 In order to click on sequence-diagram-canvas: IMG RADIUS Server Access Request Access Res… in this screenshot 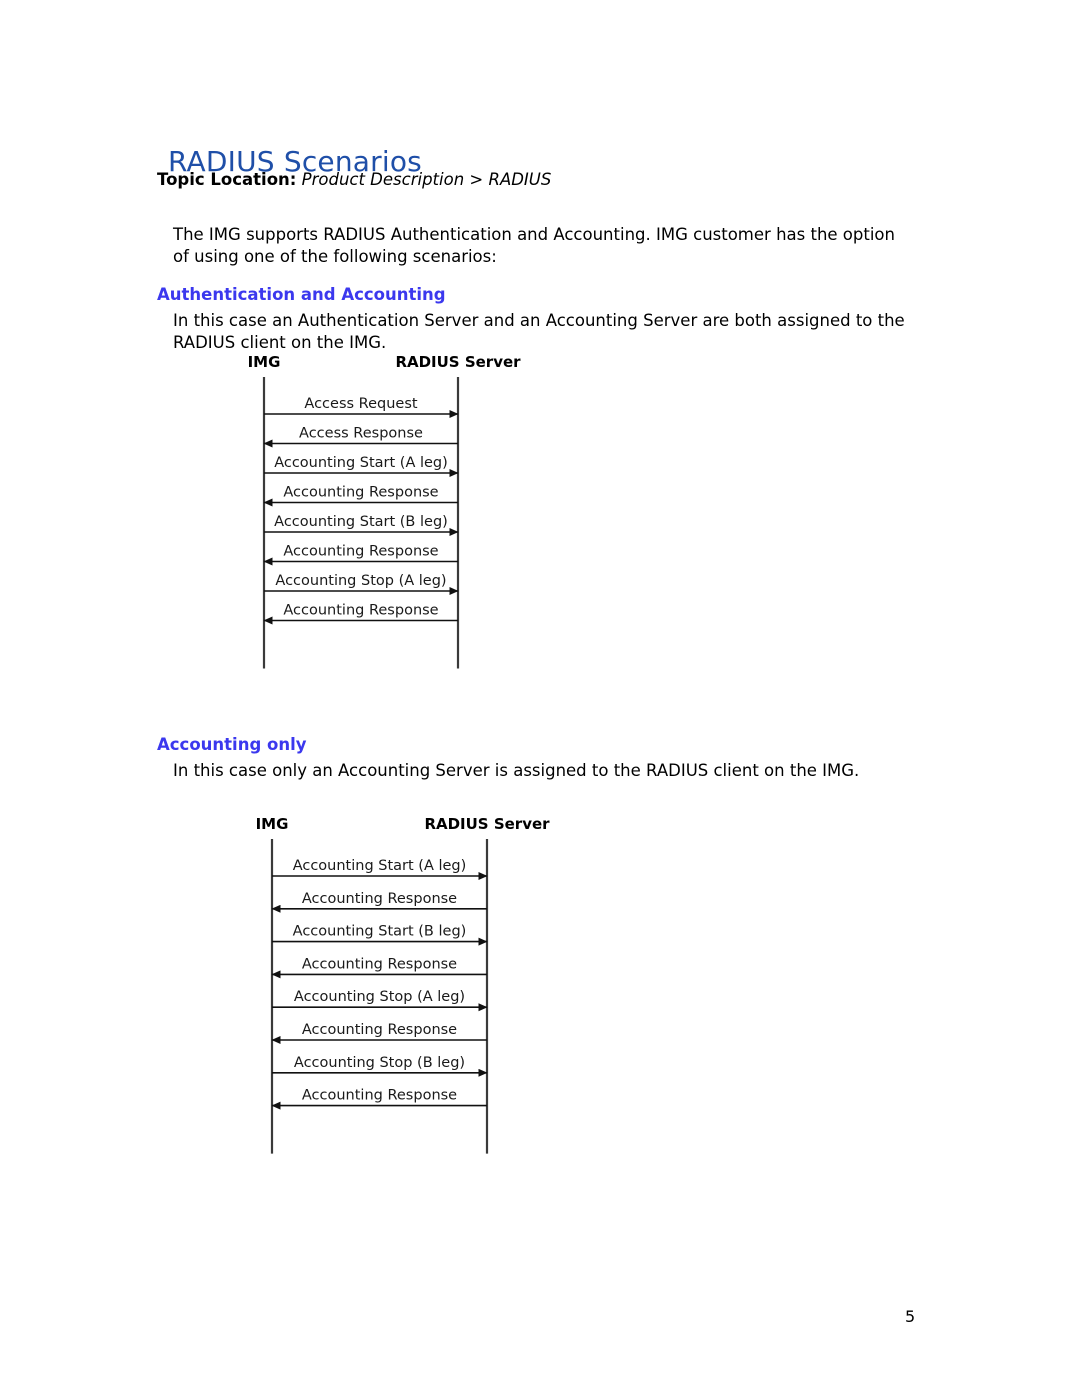, I will do `click(384, 511)`.